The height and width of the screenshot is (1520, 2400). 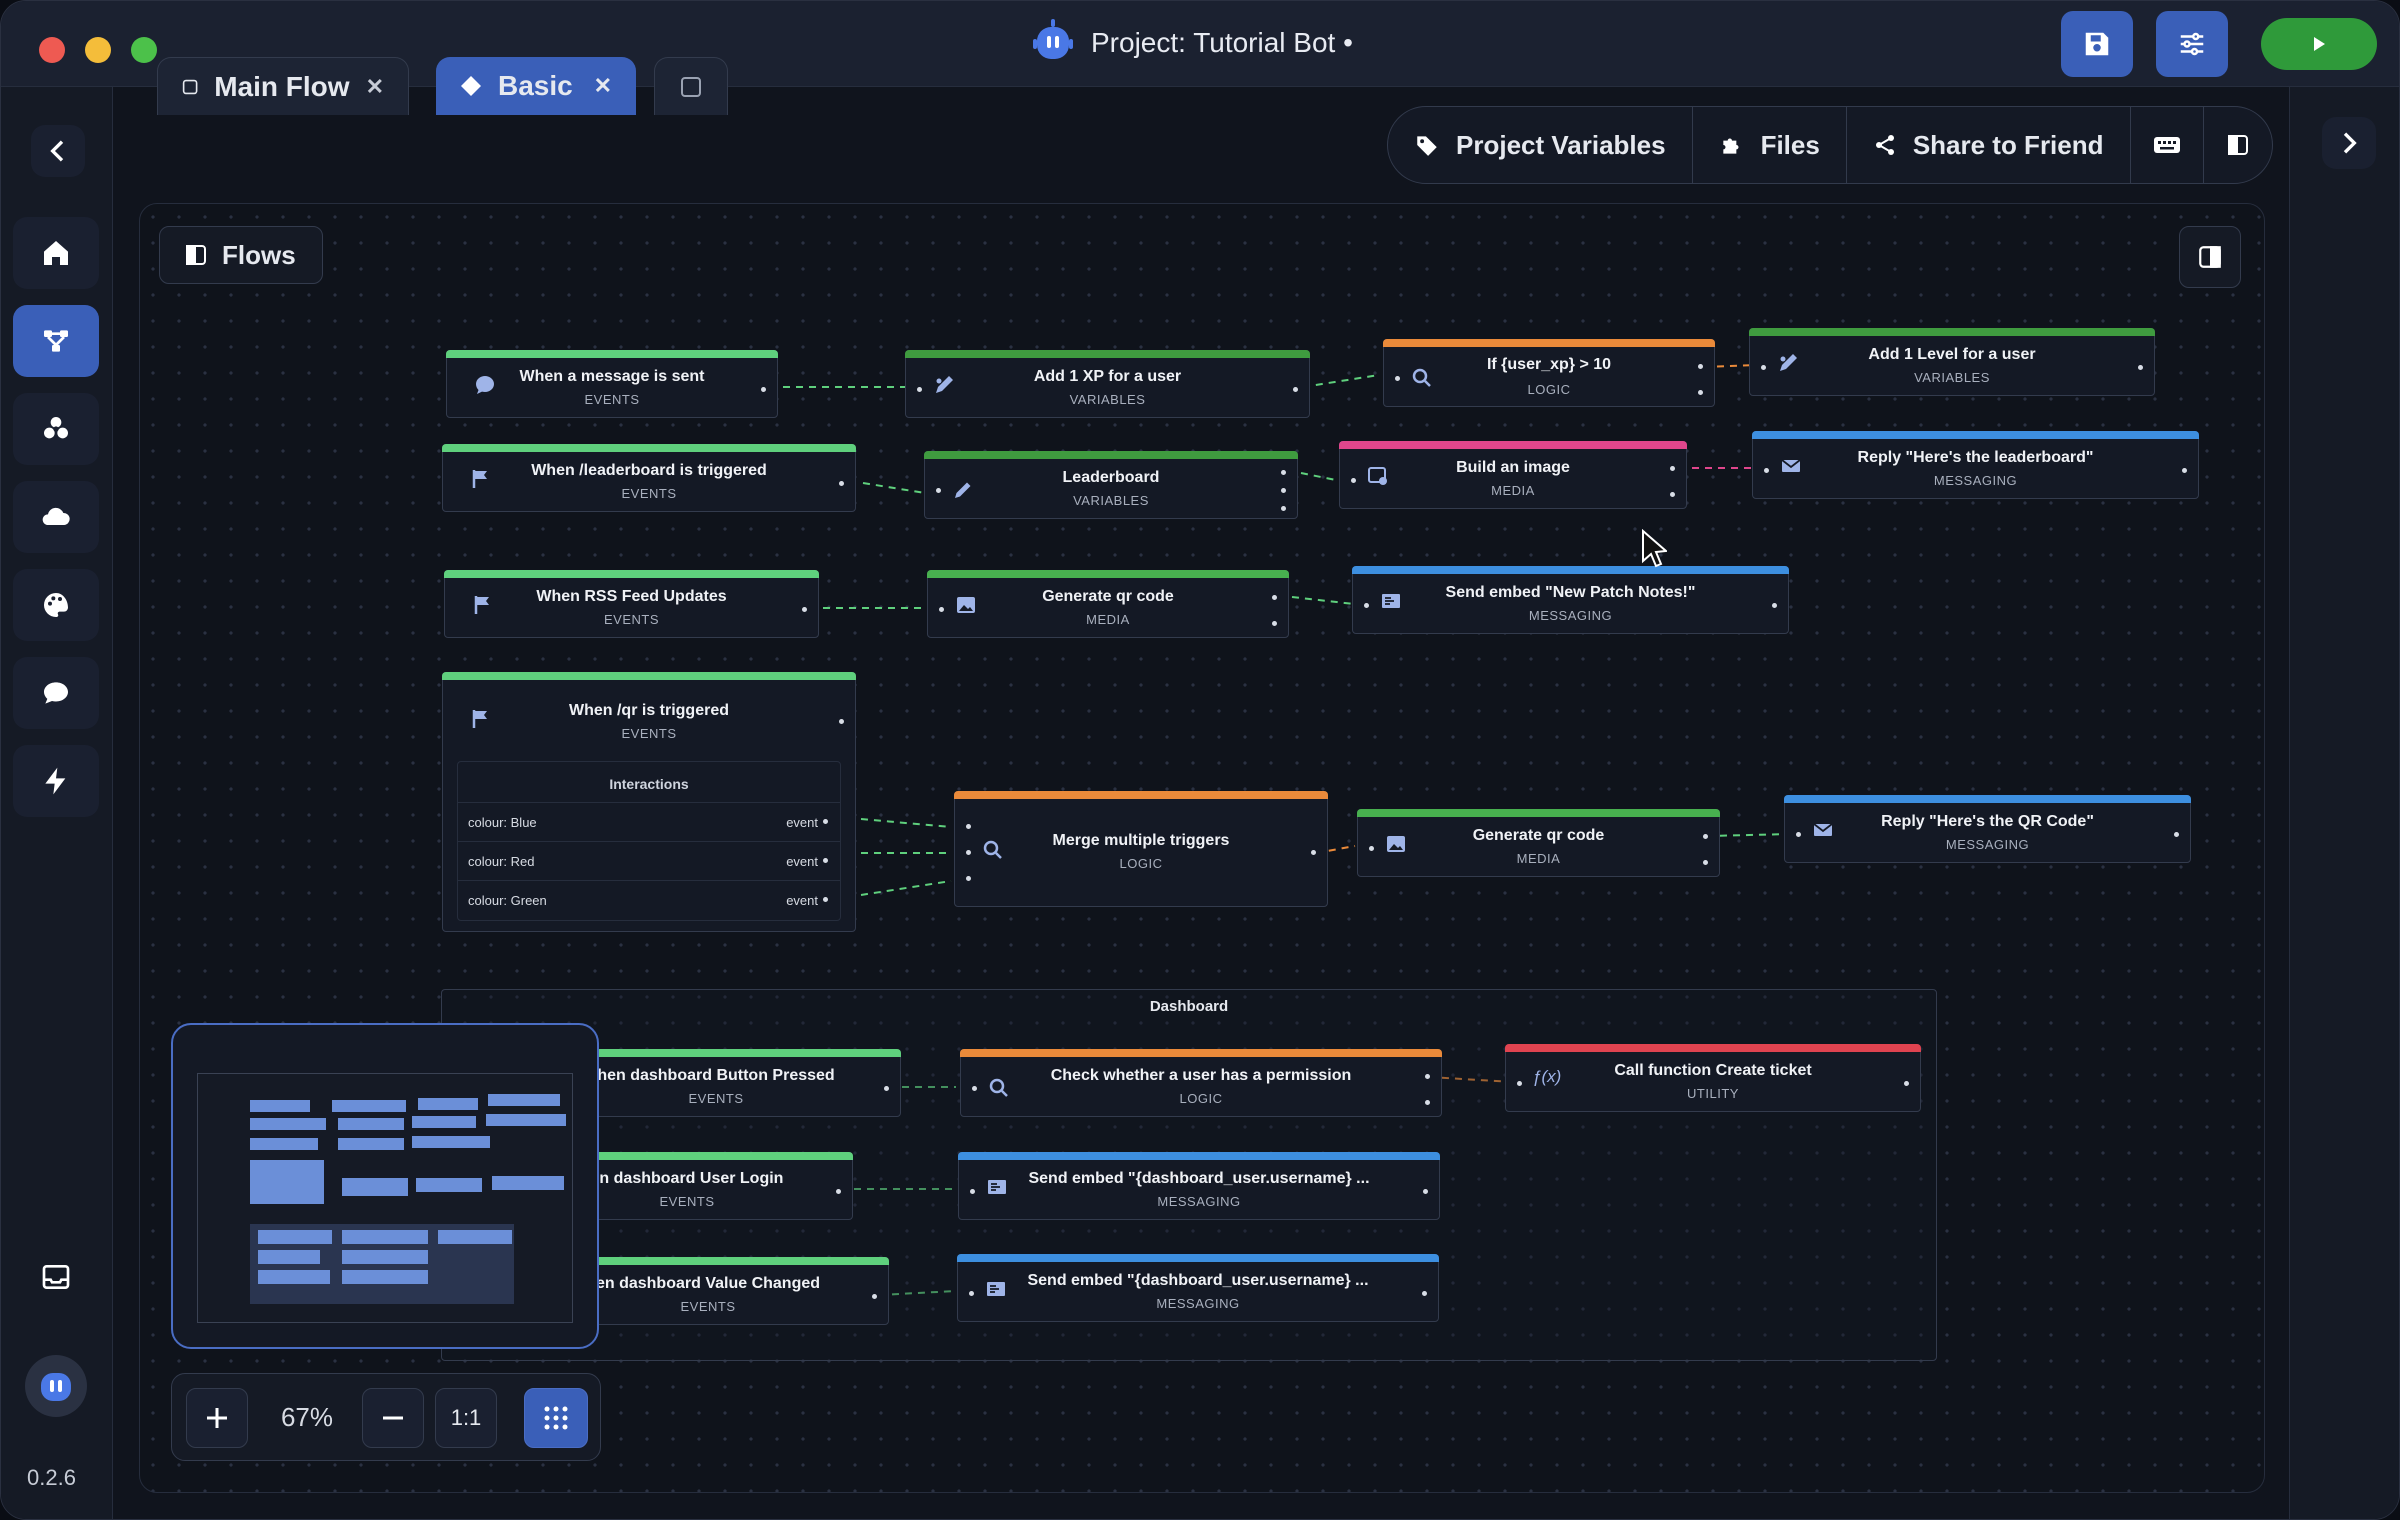 I want to click on node-when-rss-updates: When RSS Feed Updates EVENTS, so click(x=631, y=604).